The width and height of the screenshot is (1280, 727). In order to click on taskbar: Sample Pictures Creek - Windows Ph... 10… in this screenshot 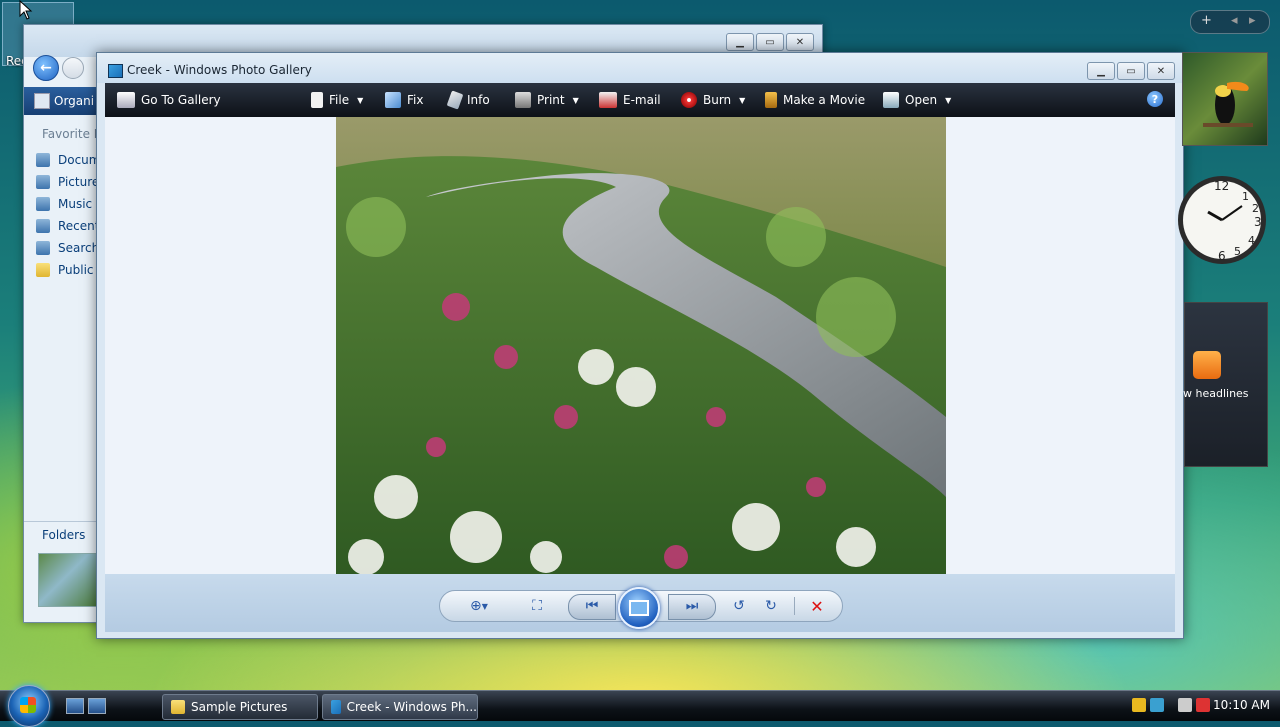, I will do `click(640, 706)`.